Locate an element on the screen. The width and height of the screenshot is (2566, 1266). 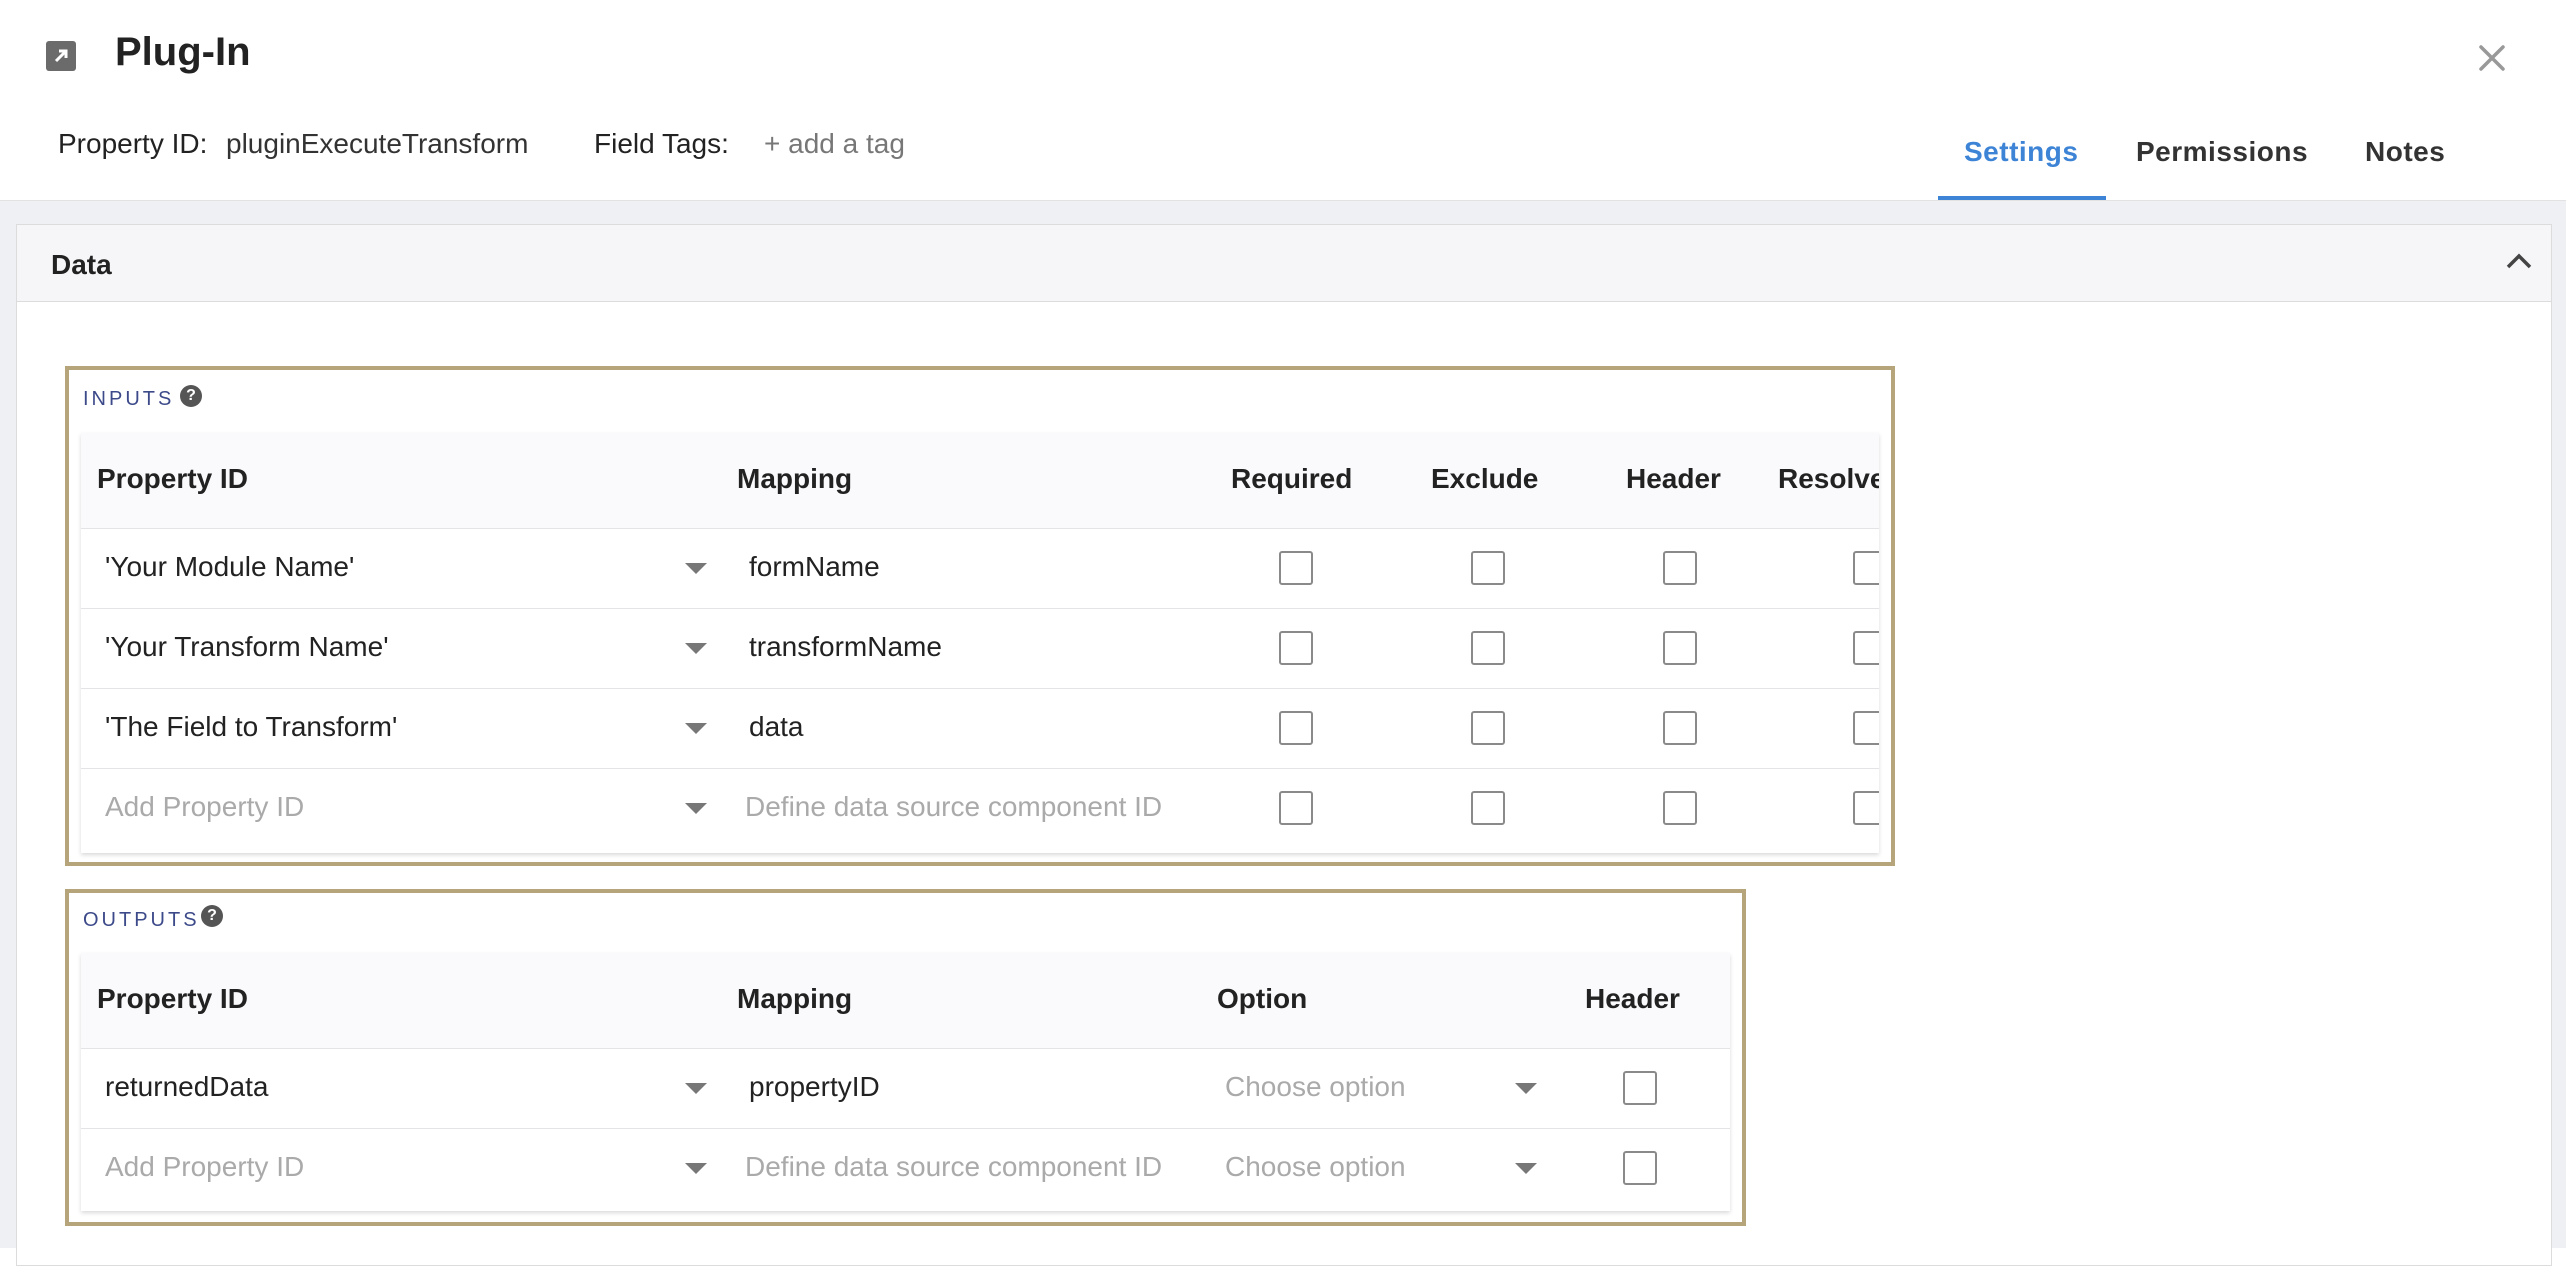
close-icon is located at coordinates (2492, 58).